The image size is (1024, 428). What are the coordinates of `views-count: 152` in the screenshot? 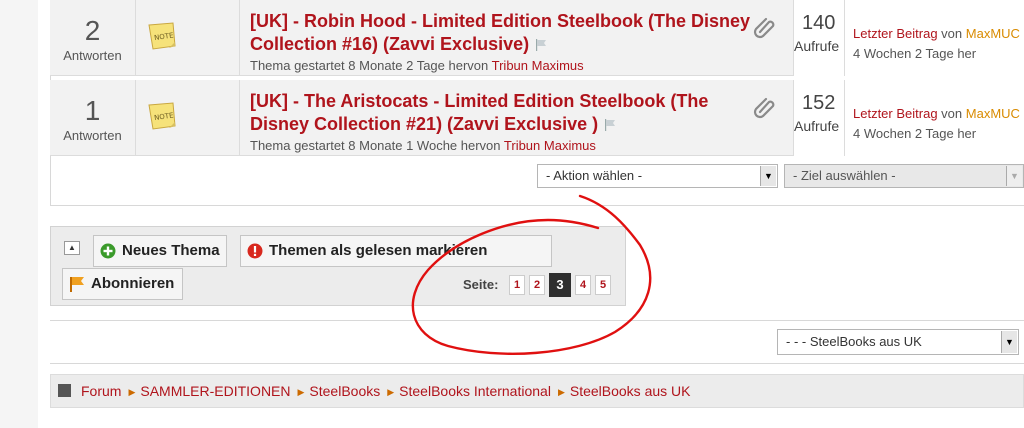 It's located at (819, 103).